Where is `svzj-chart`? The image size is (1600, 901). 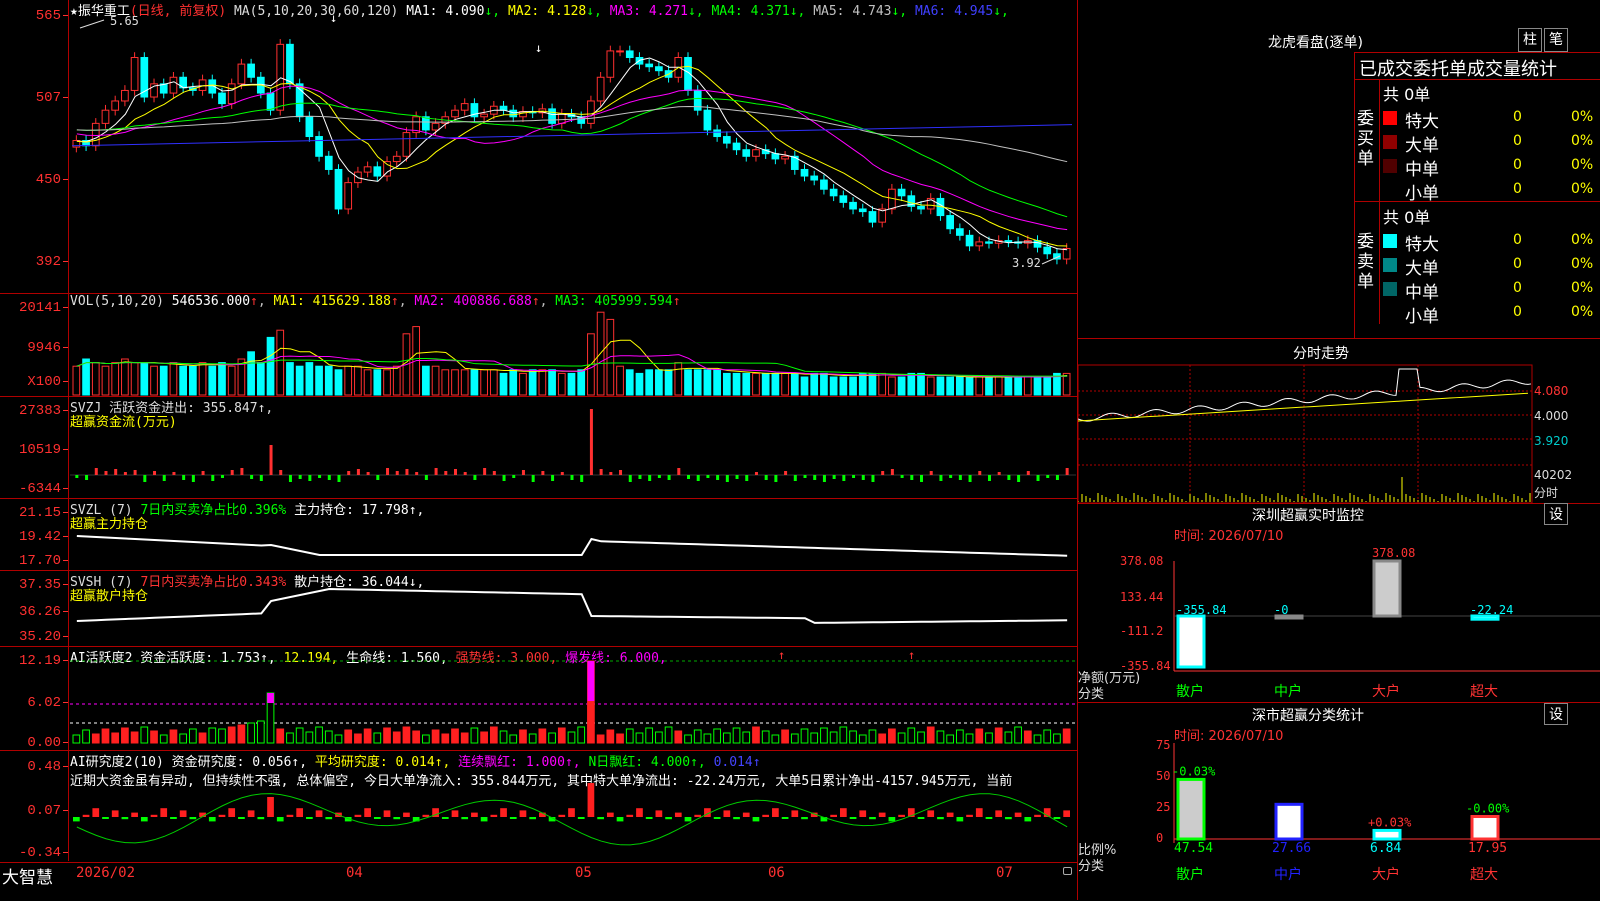
svzj-chart is located at coordinates (538, 447).